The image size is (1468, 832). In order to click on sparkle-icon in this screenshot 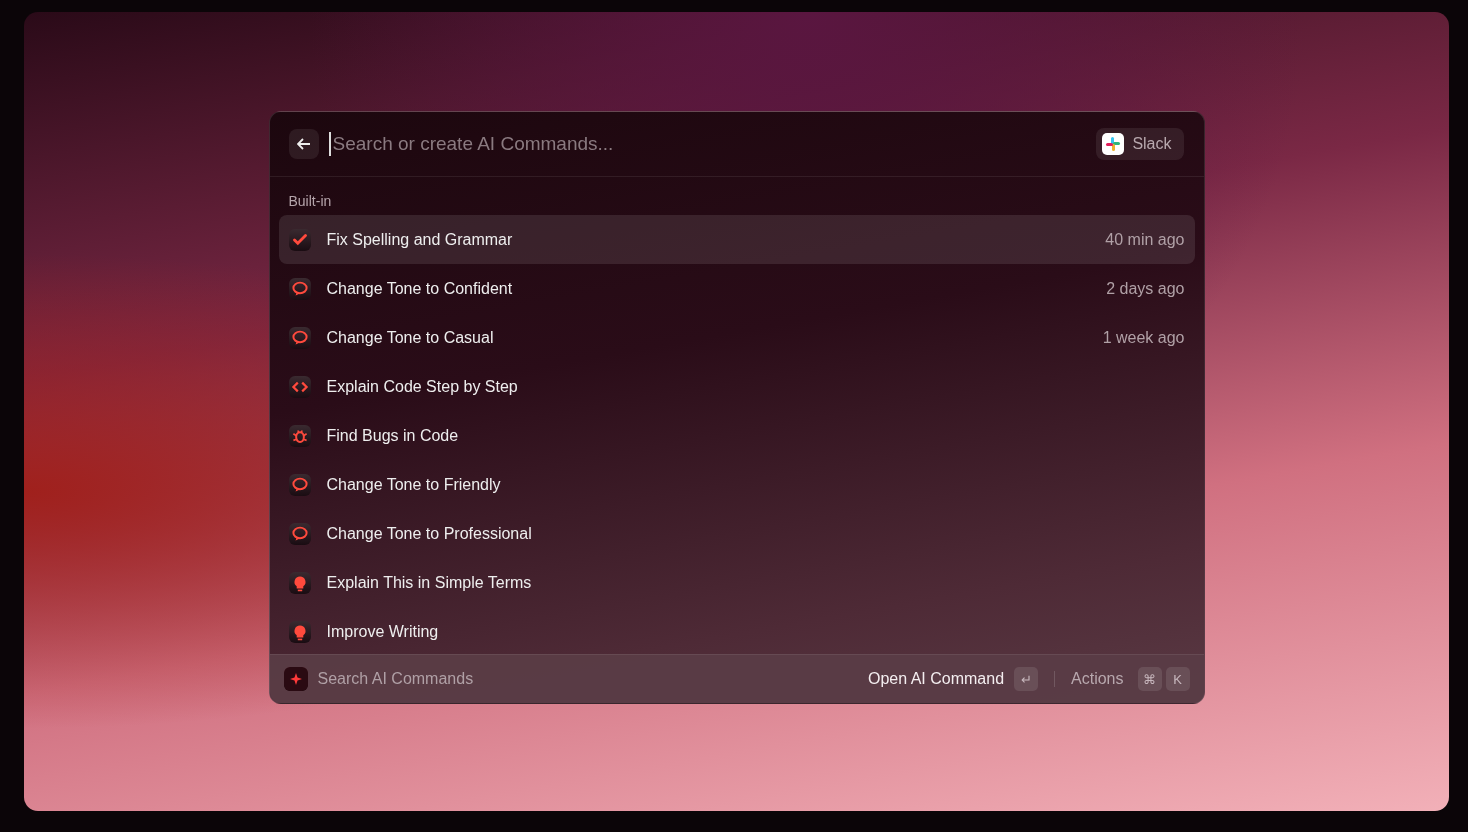, I will do `click(295, 679)`.